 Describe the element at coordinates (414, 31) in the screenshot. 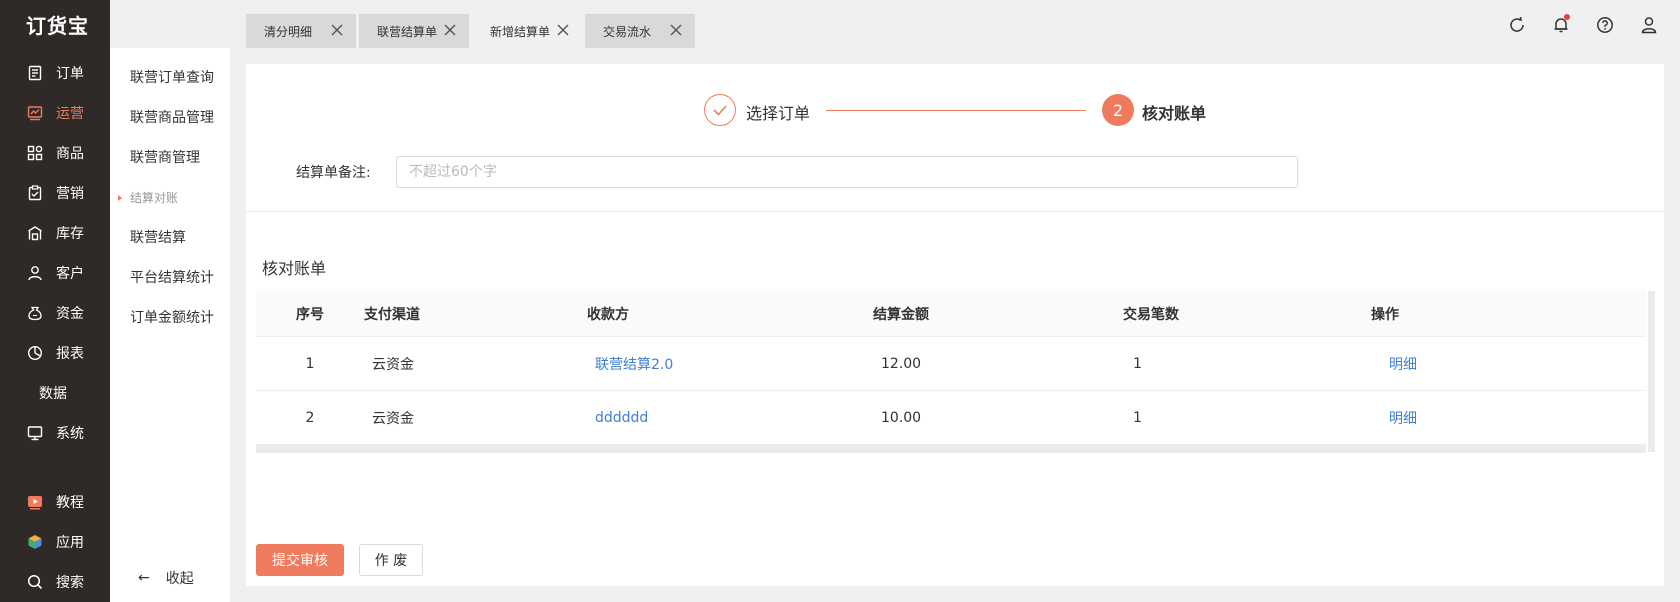

I see `tab-joint-settlement-statement: 联营结算单` at that location.